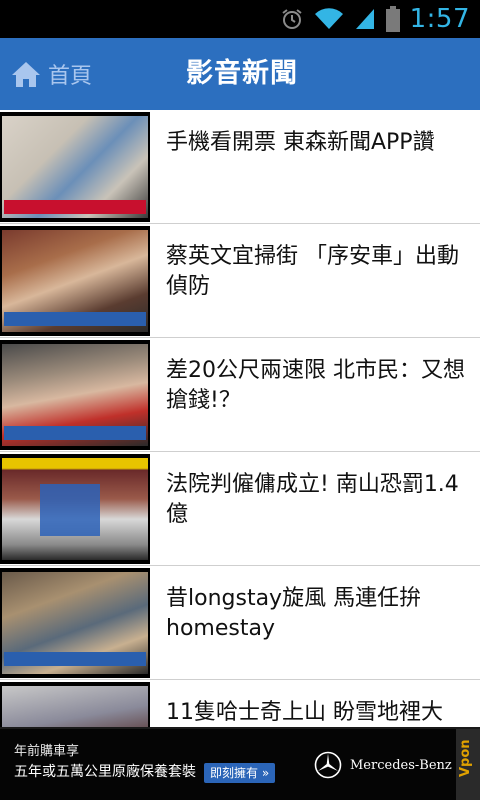 The height and width of the screenshot is (800, 480). I want to click on status-time: 1:57, so click(439, 19).